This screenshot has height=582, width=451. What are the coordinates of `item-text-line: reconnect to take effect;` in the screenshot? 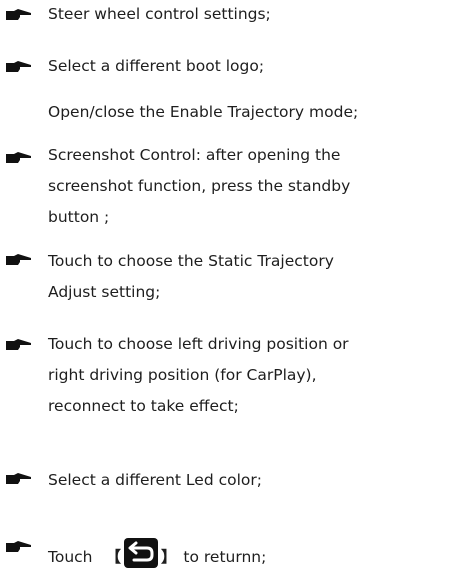 It's located at (143, 406).